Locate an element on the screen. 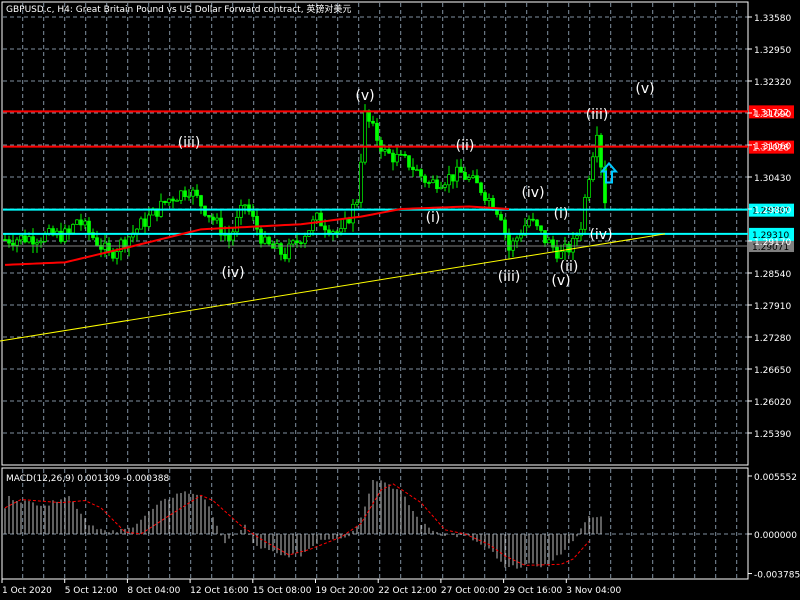 Image resolution: width=800 pixels, height=600 pixels. price-tick-label: 1.31690 is located at coordinates (772, 115).